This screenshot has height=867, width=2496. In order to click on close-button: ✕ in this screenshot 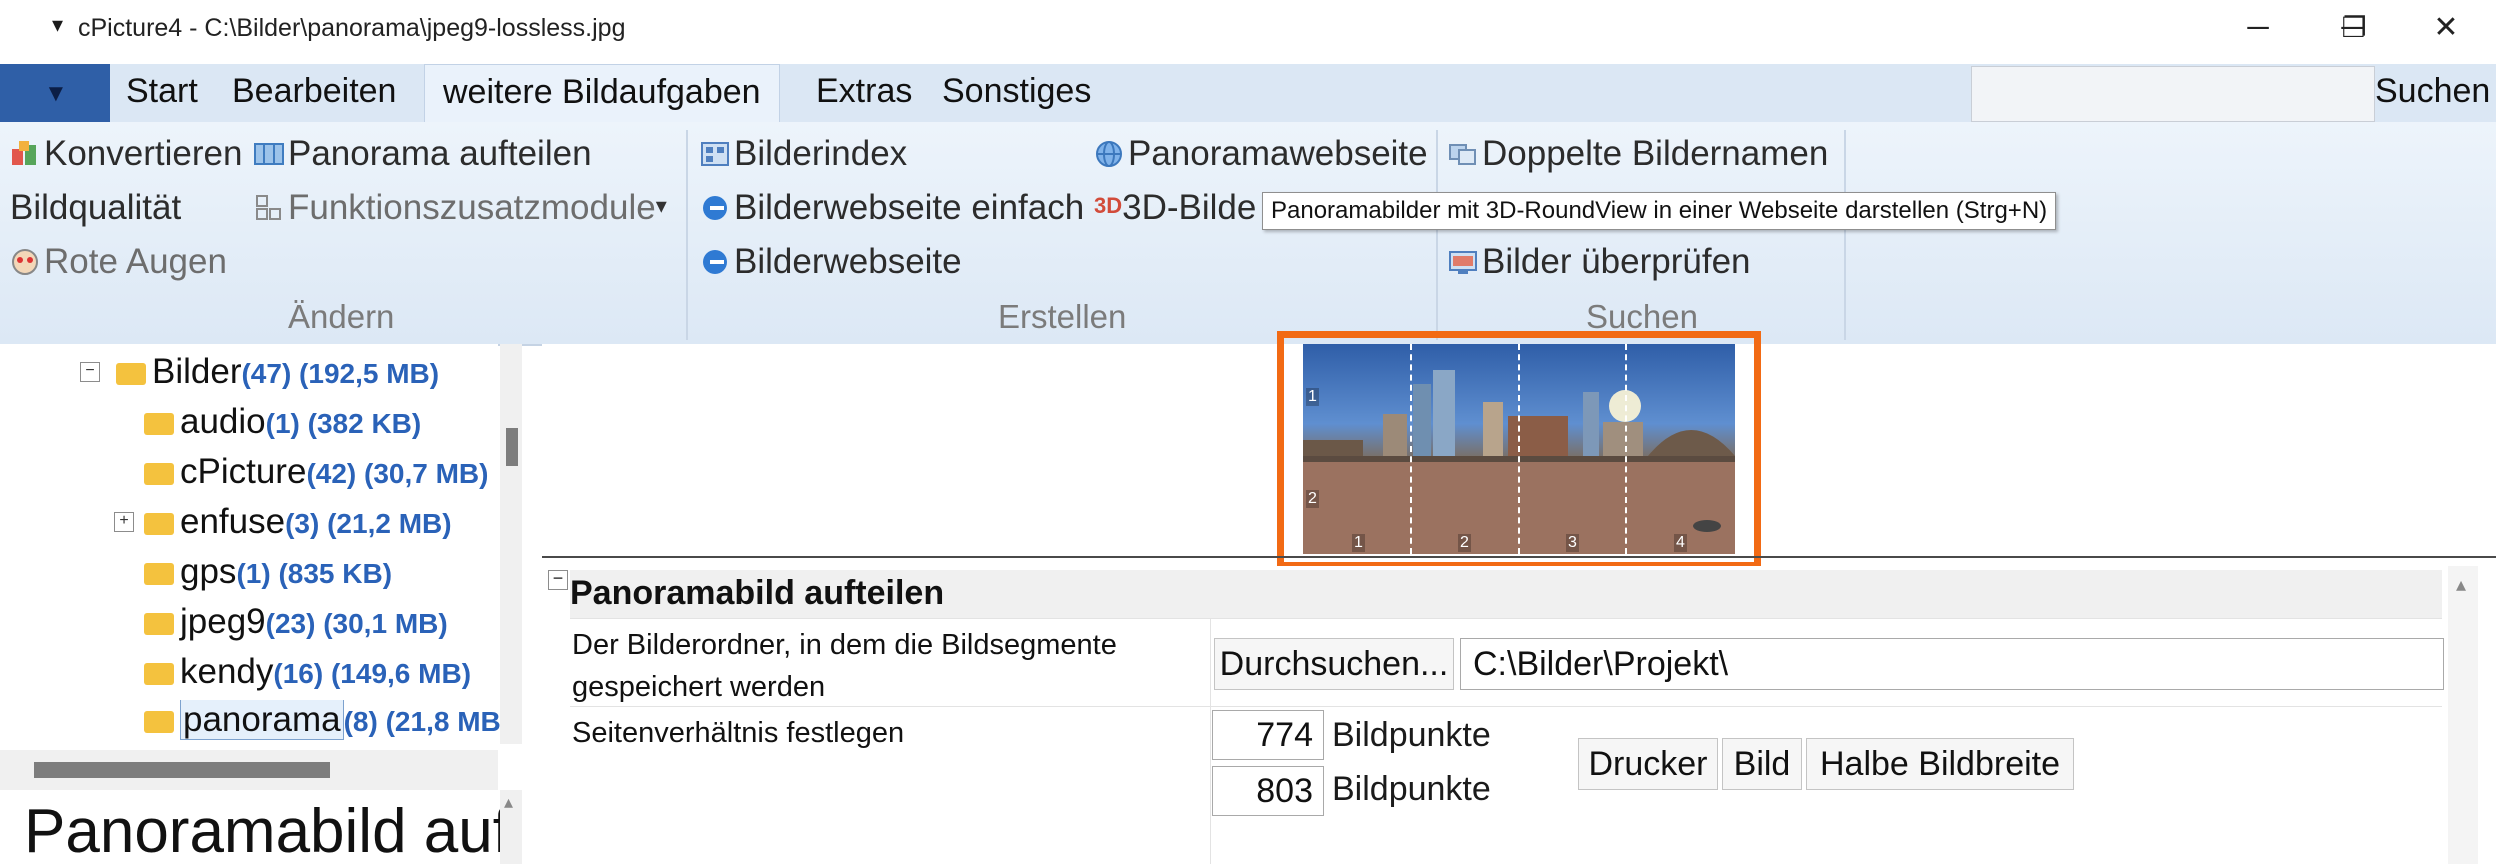, I will do `click(2446, 28)`.